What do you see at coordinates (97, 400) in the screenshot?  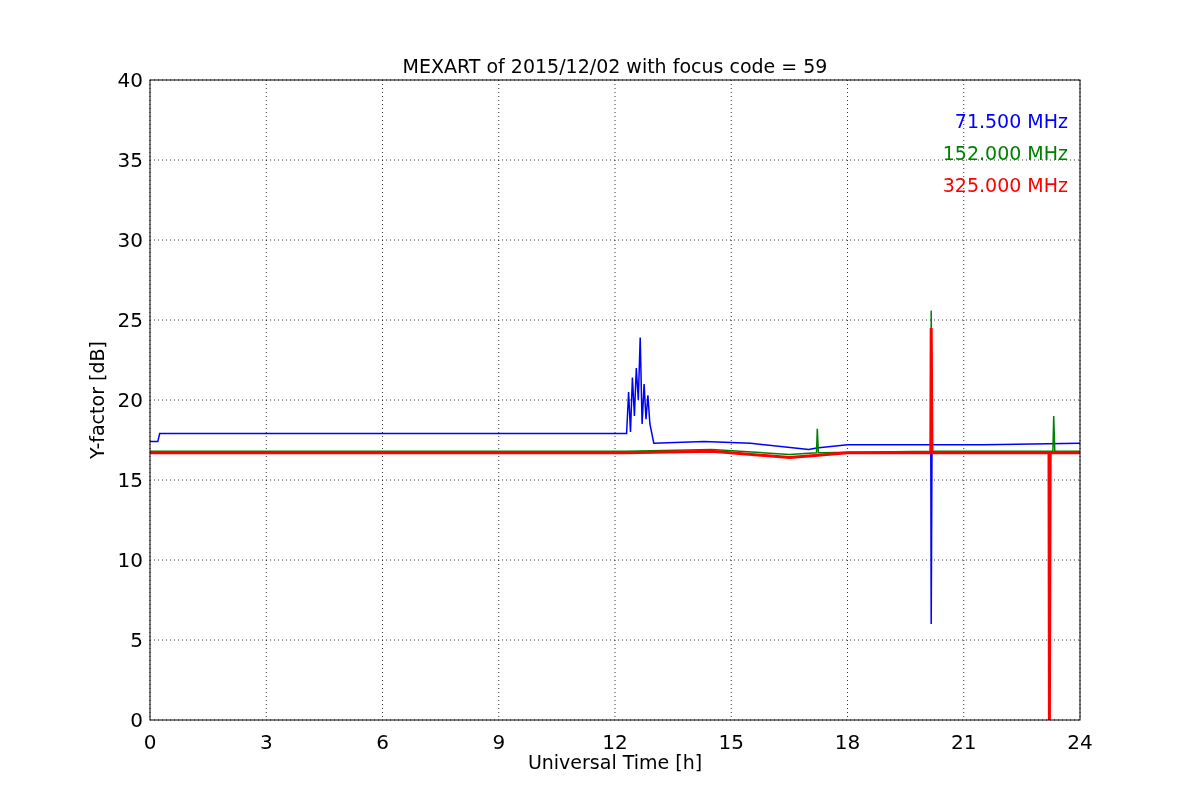 I see `y-axis-label: Y-factor [dB]` at bounding box center [97, 400].